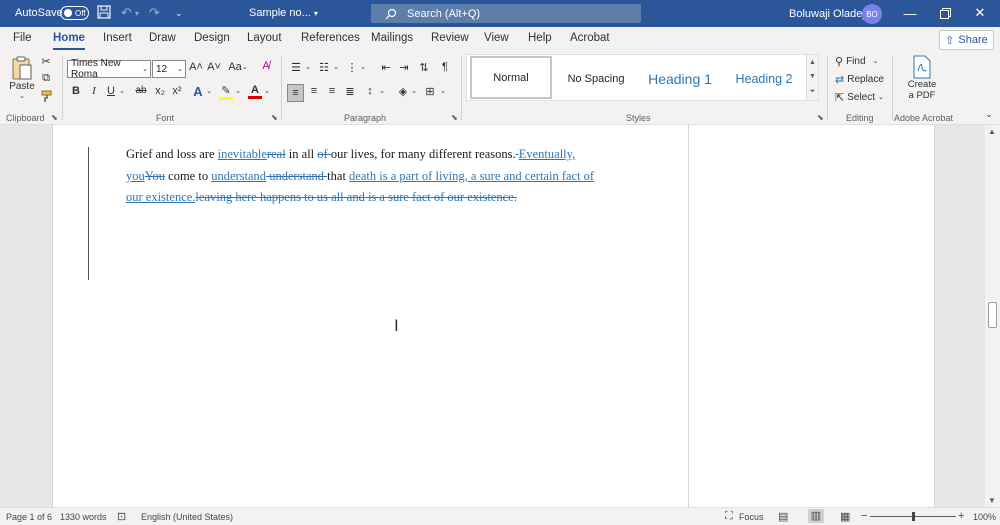 The width and height of the screenshot is (1000, 525). I want to click on underline-button: U, so click(111, 91).